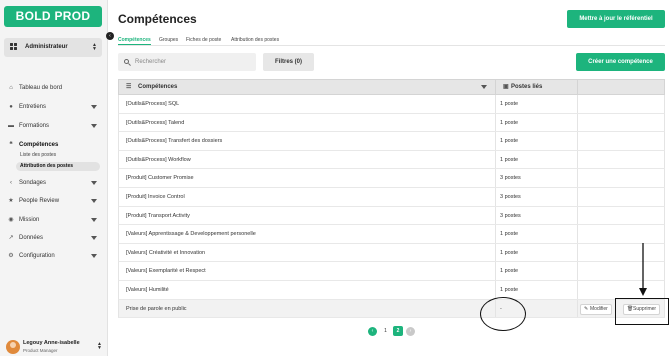  I want to click on sidebar-subitem-label: Liste des postes, so click(38, 155).